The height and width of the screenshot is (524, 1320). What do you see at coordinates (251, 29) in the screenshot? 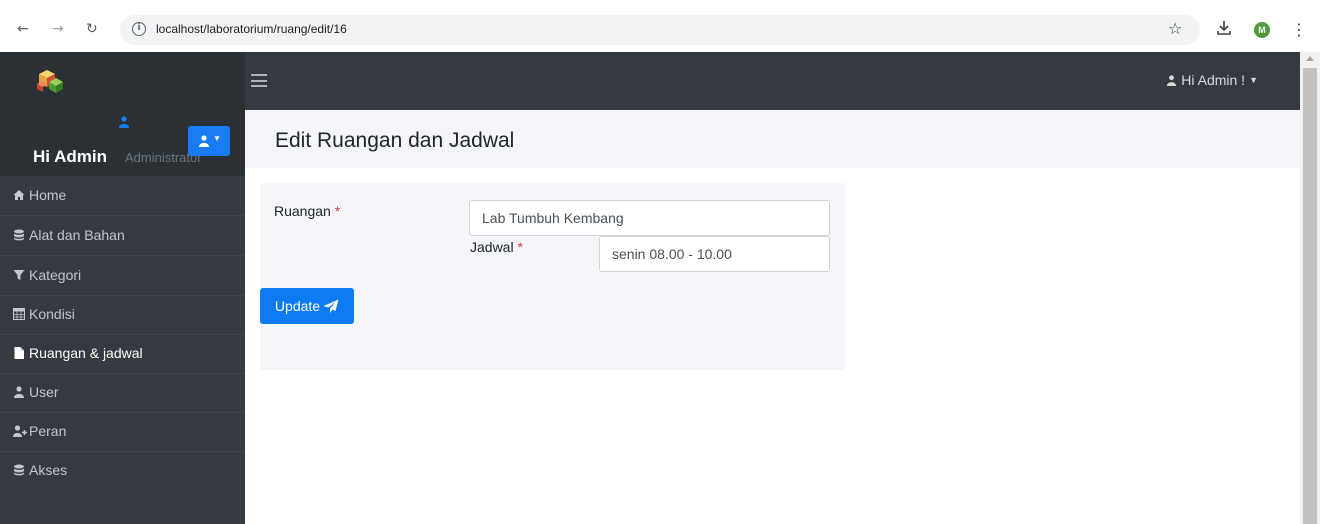
I see `address-url: localhost/laboratorium/ruang/edit/16` at bounding box center [251, 29].